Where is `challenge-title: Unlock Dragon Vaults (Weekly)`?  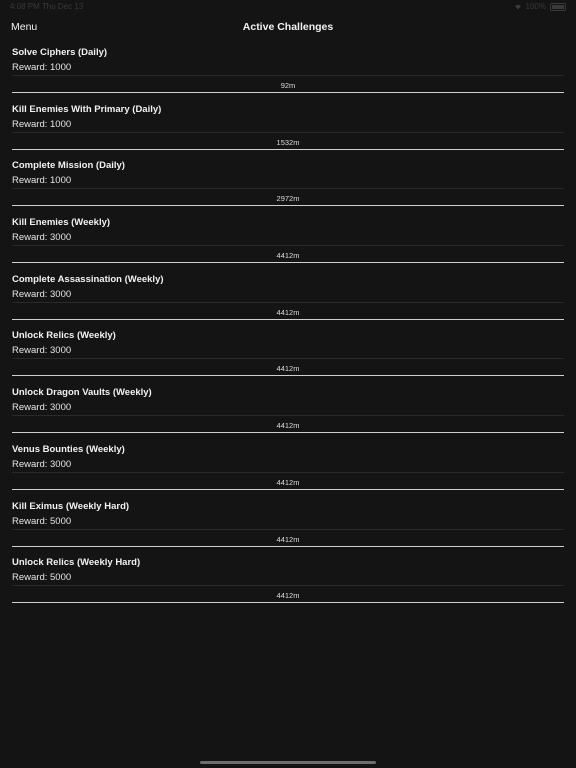
challenge-title: Unlock Dragon Vaults (Weekly) is located at coordinates (82, 393).